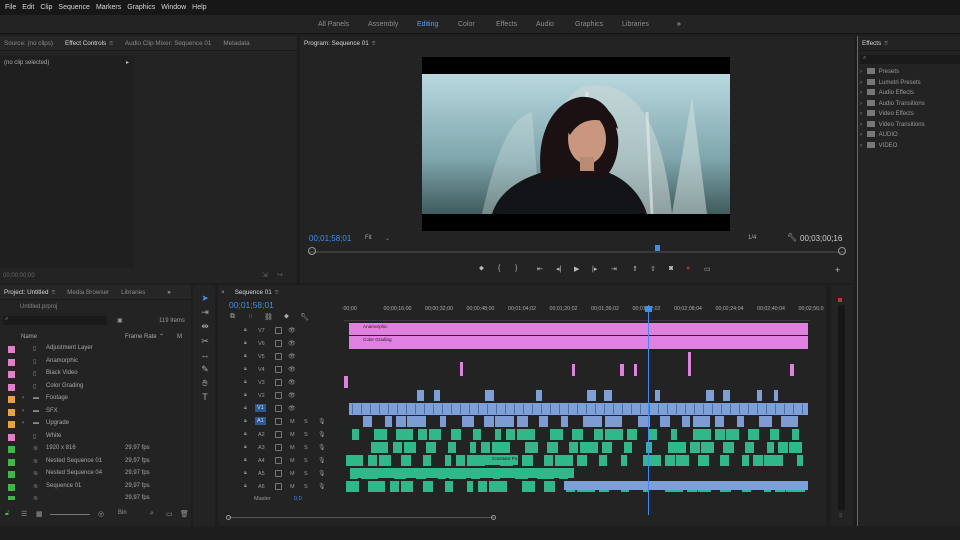  What do you see at coordinates (122, 513) in the screenshot?
I see `bin-icon: Bin` at bounding box center [122, 513].